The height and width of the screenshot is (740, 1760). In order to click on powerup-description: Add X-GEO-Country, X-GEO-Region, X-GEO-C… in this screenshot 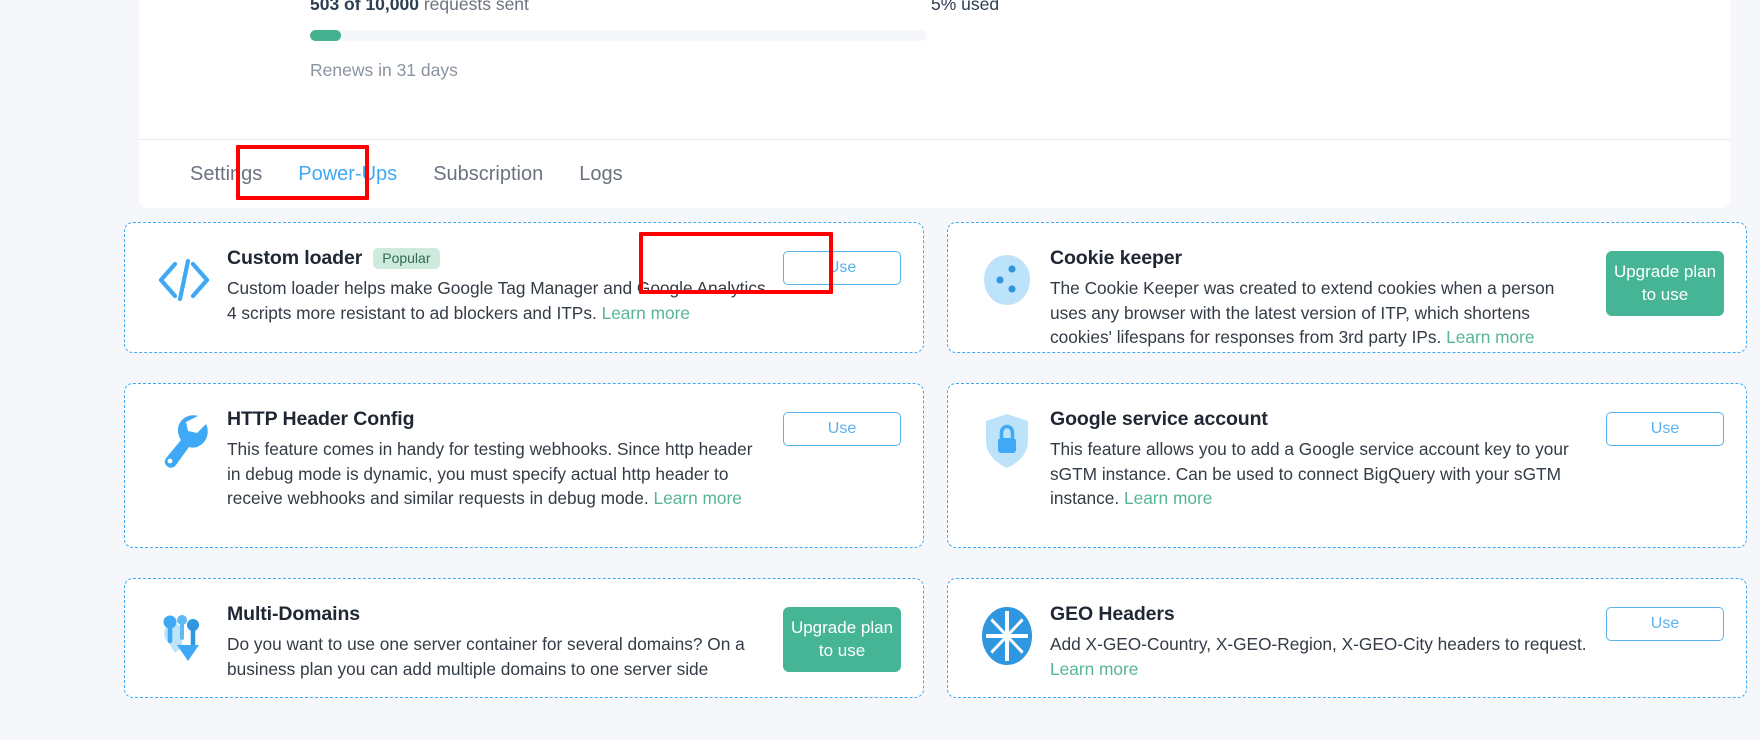, I will do `click(1321, 656)`.